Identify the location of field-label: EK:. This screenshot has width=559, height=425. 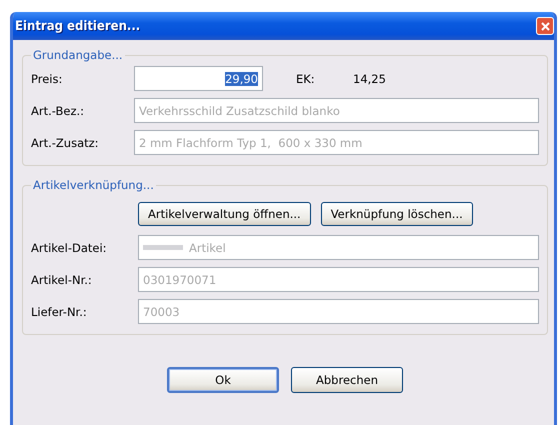
(306, 79).